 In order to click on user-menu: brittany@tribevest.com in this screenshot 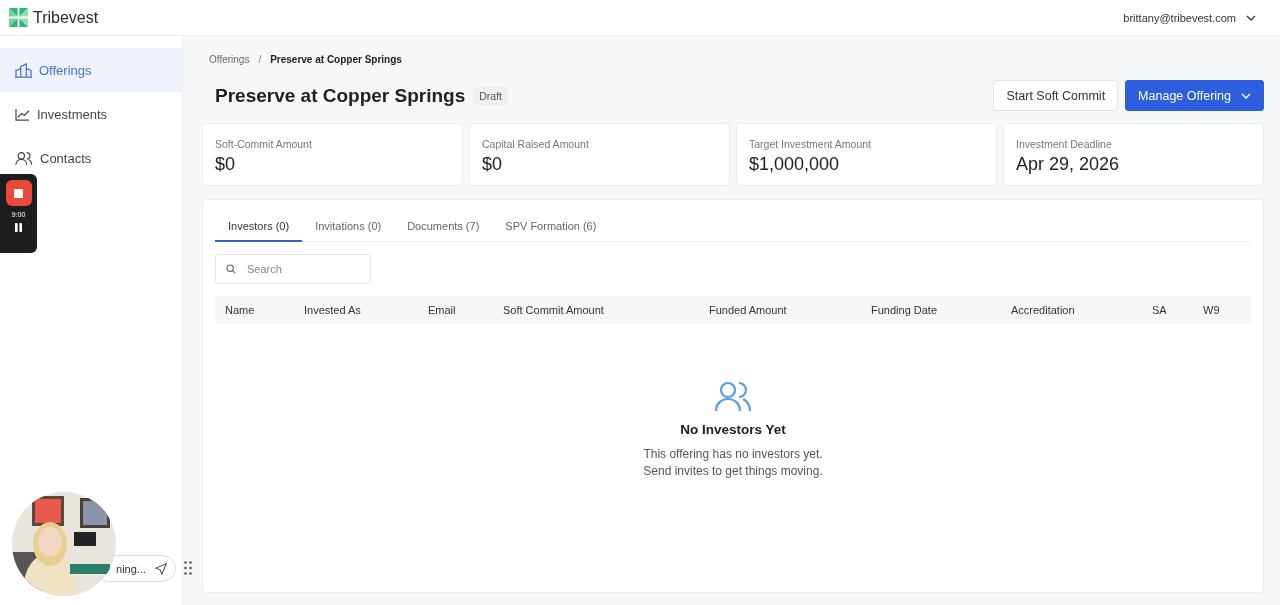, I will do `click(1189, 17)`.